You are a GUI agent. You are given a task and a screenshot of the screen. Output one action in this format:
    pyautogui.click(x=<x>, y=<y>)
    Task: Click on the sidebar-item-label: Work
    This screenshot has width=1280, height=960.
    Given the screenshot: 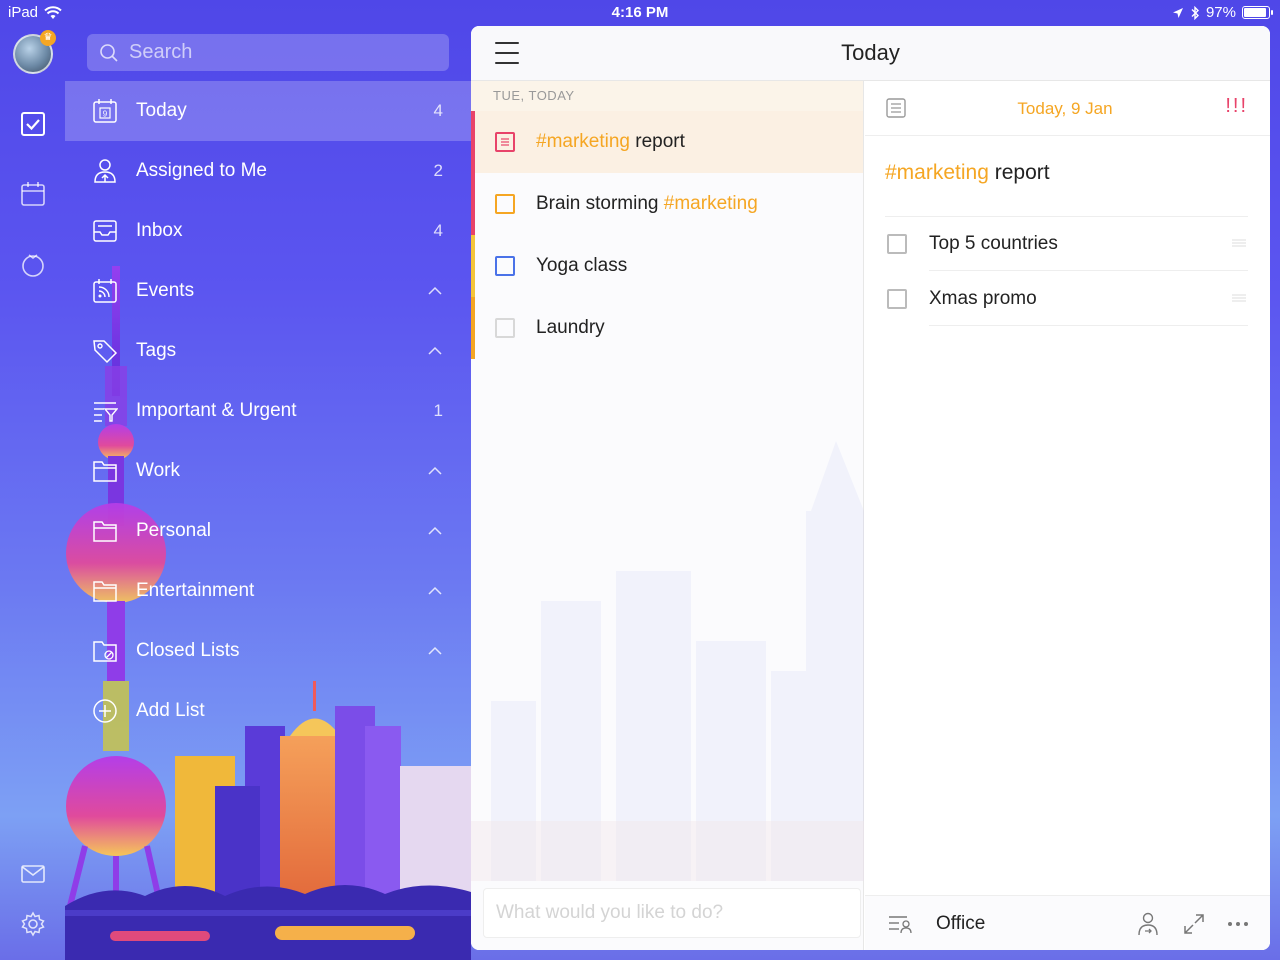 What is the action you would take?
    pyautogui.click(x=158, y=470)
    